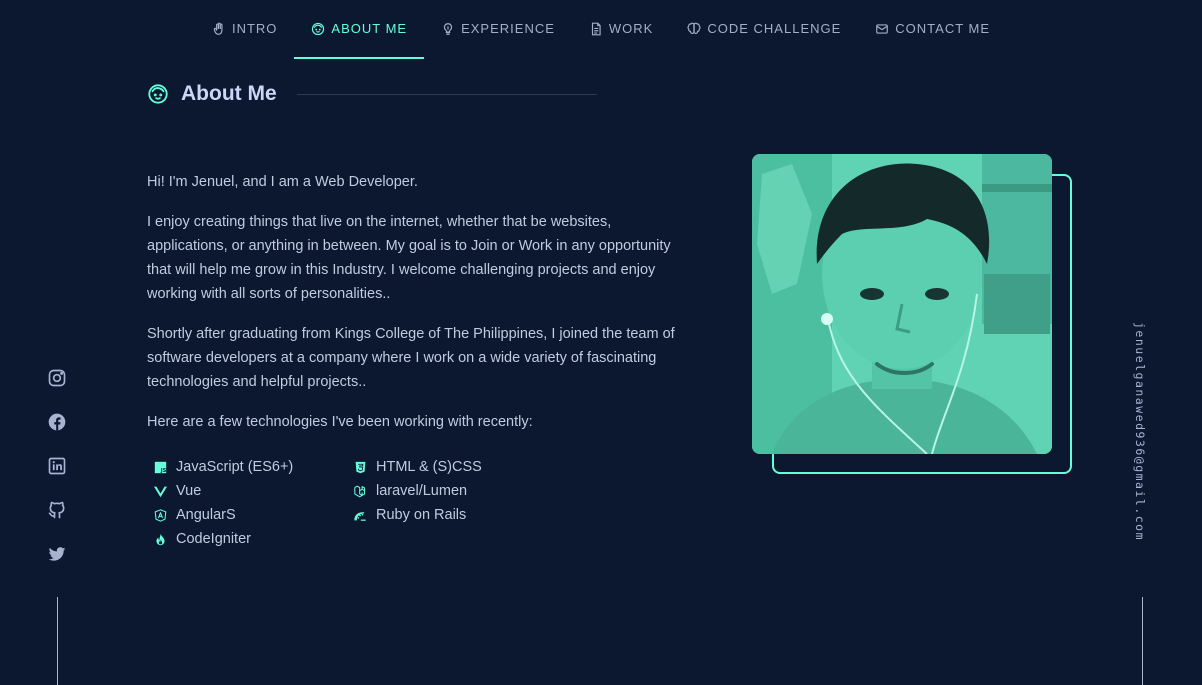 This screenshot has width=1202, height=685. I want to click on nav-item-about-me: About Me, so click(359, 29).